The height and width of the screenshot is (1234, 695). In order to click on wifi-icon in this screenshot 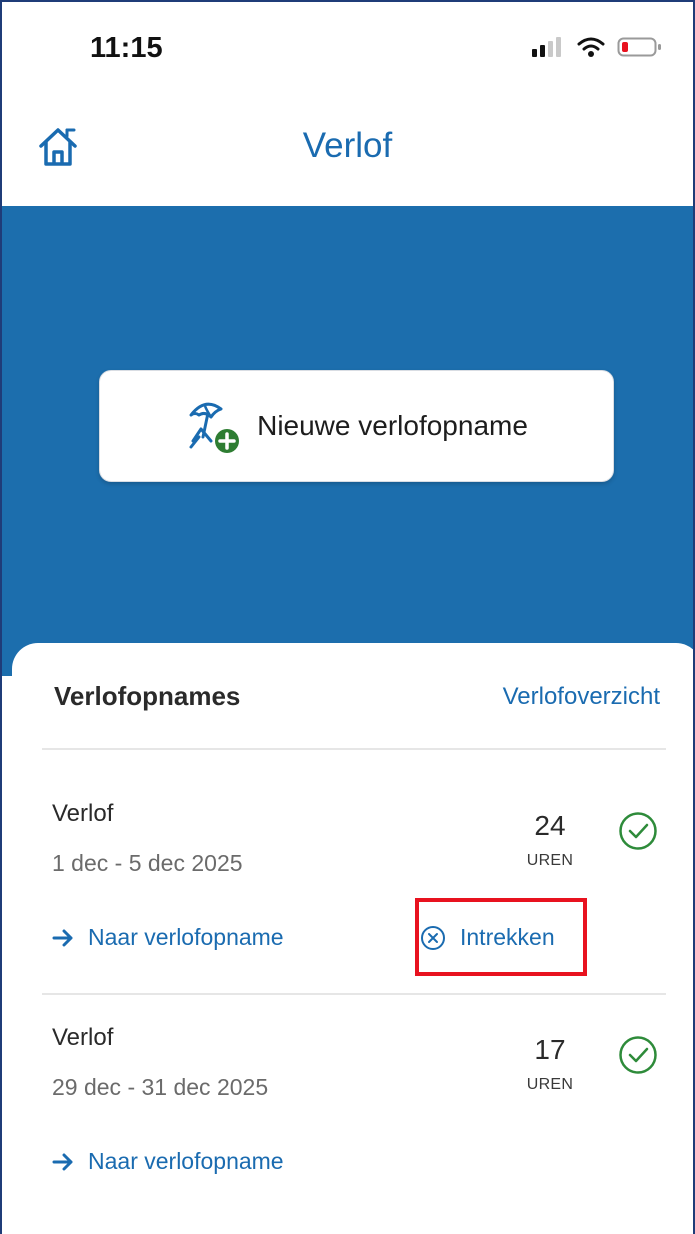, I will do `click(591, 47)`.